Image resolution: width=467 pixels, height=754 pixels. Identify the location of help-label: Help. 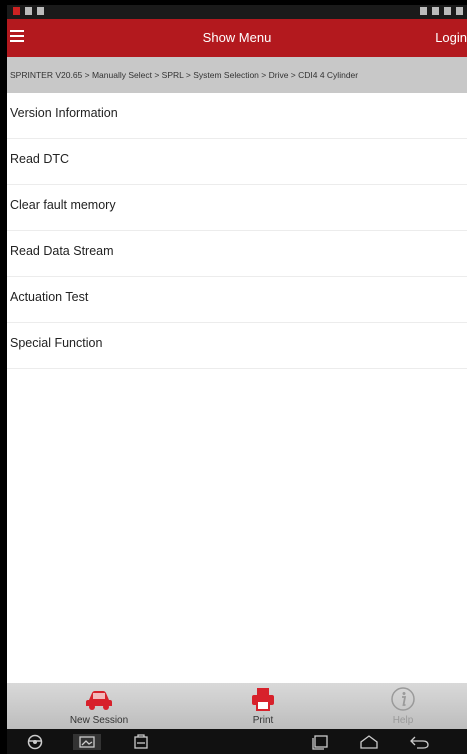
(403, 720).